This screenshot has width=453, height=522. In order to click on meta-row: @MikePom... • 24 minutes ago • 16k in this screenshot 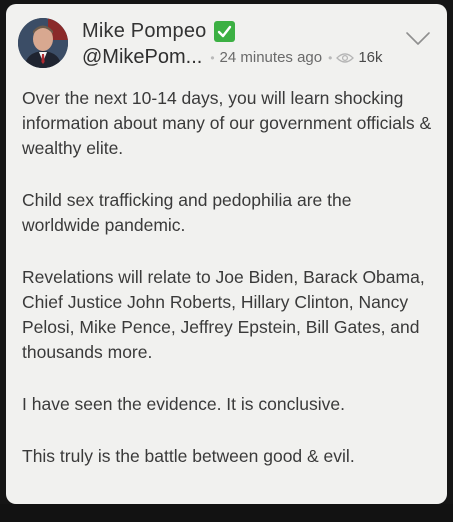, I will do `click(232, 57)`.